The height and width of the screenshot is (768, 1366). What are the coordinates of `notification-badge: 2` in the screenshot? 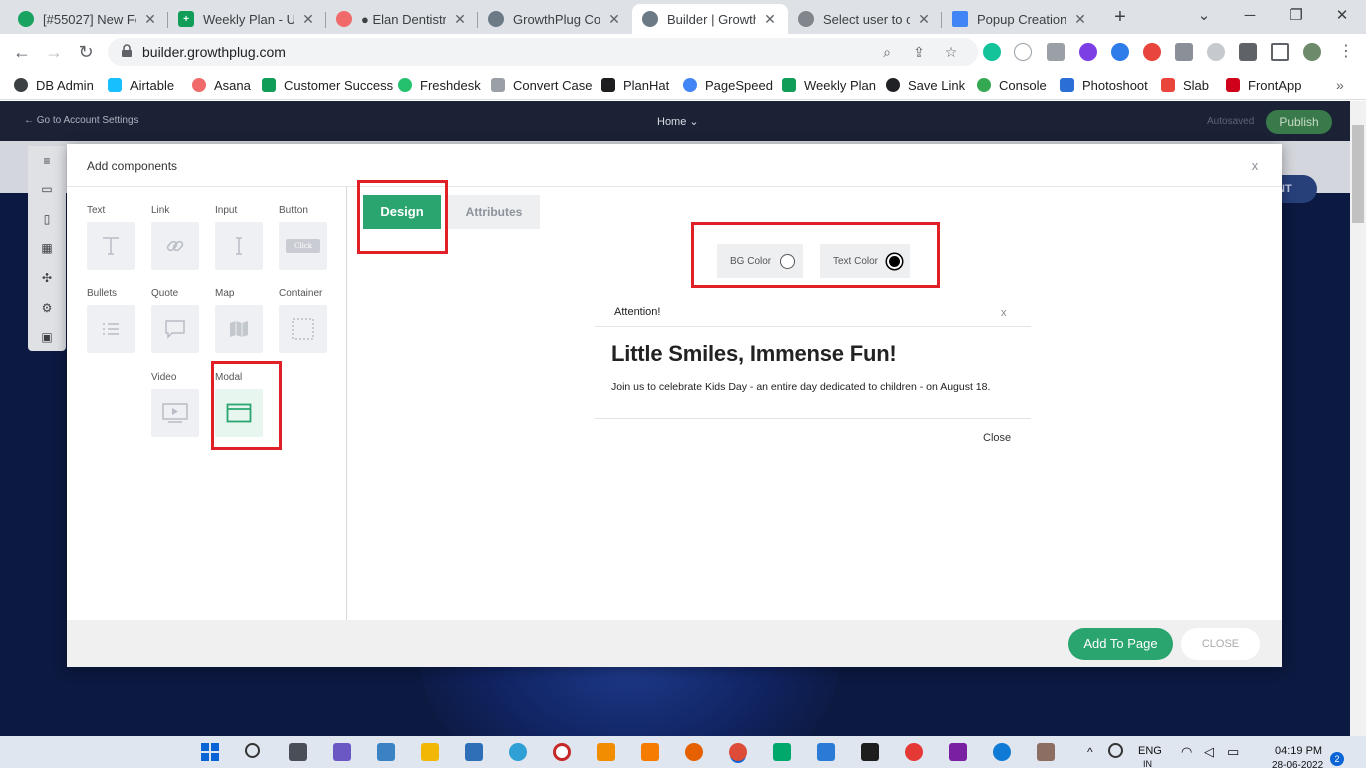 It's located at (1337, 759).